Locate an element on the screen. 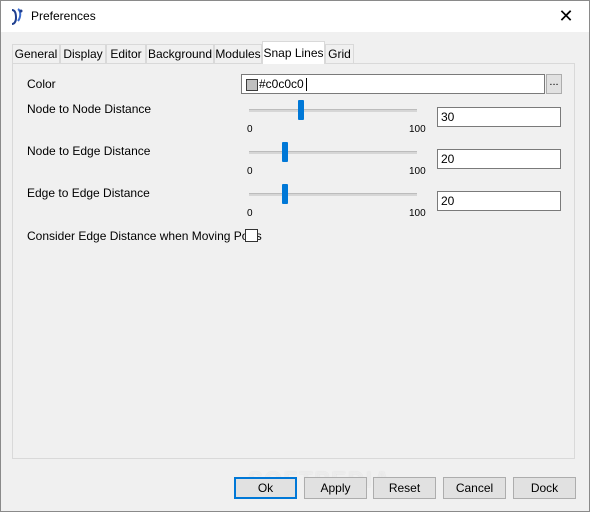 Image resolution: width=590 pixels, height=512 pixels. node-to-node-input: 30 is located at coordinates (499, 117).